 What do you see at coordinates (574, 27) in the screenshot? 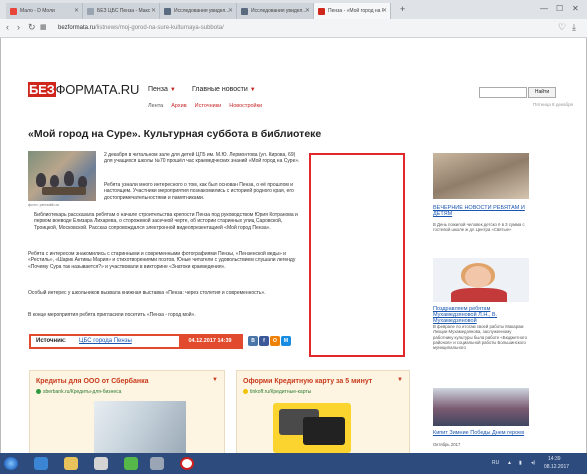
I see `download-icon: ⤓` at bounding box center [574, 27].